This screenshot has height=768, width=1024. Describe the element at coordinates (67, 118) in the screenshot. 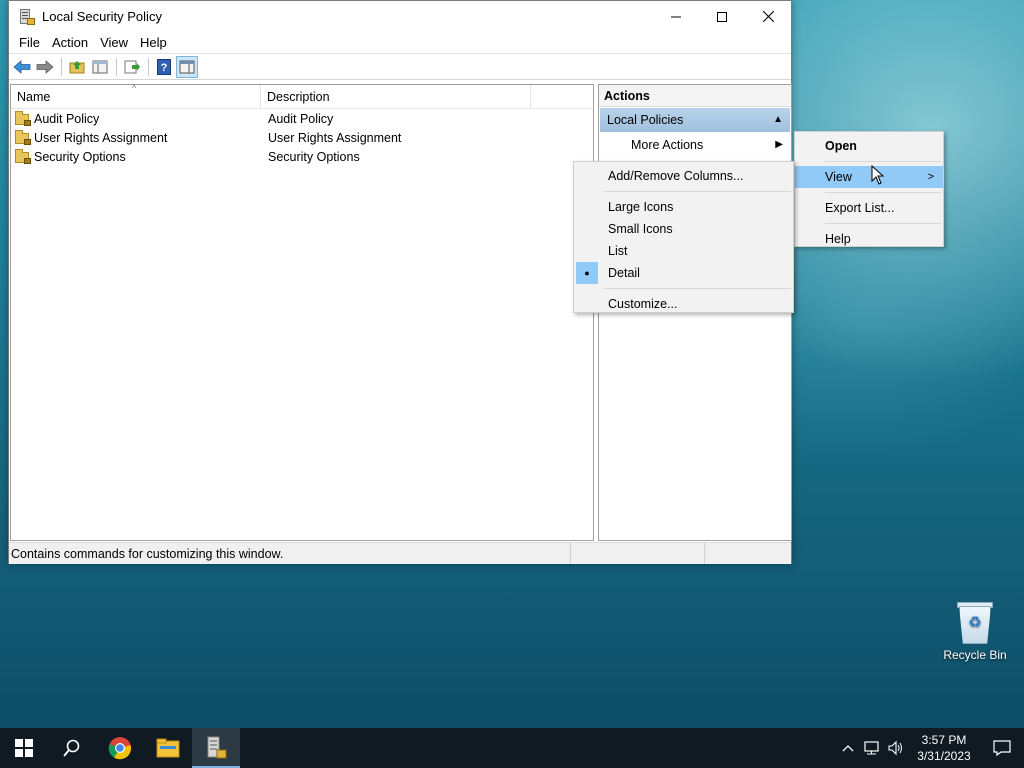

I see `list-item-name: Audit Policy` at that location.